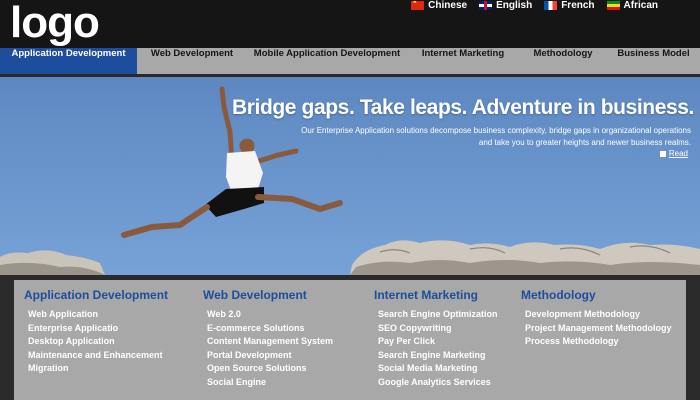 Image resolution: width=700 pixels, height=400 pixels. What do you see at coordinates (98, 369) in the screenshot?
I see `footer-link: Migration` at bounding box center [98, 369].